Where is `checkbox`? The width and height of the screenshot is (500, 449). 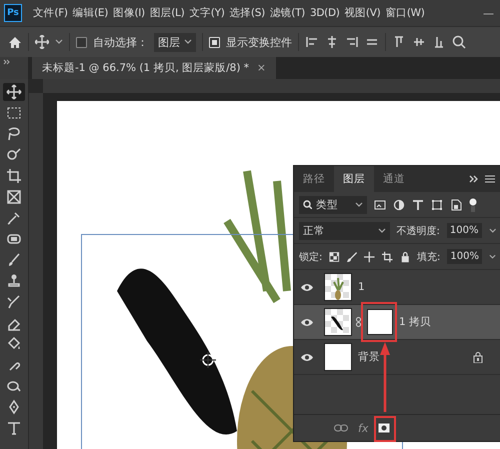 checkbox is located at coordinates (81, 42).